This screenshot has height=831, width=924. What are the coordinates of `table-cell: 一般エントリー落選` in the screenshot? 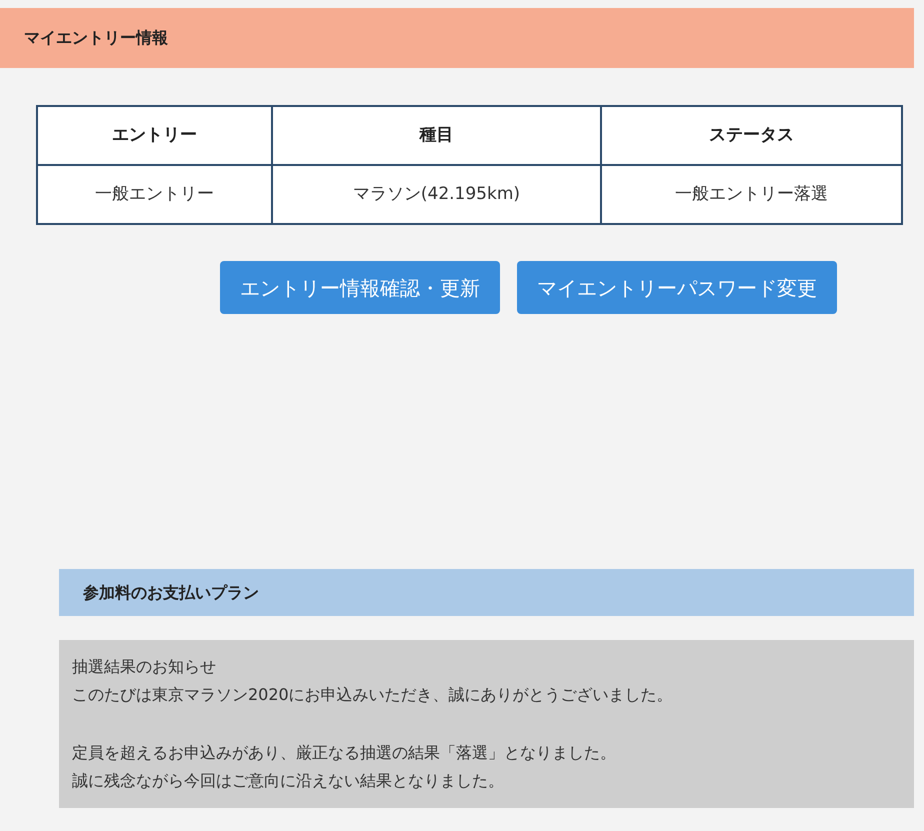 It's located at (751, 194).